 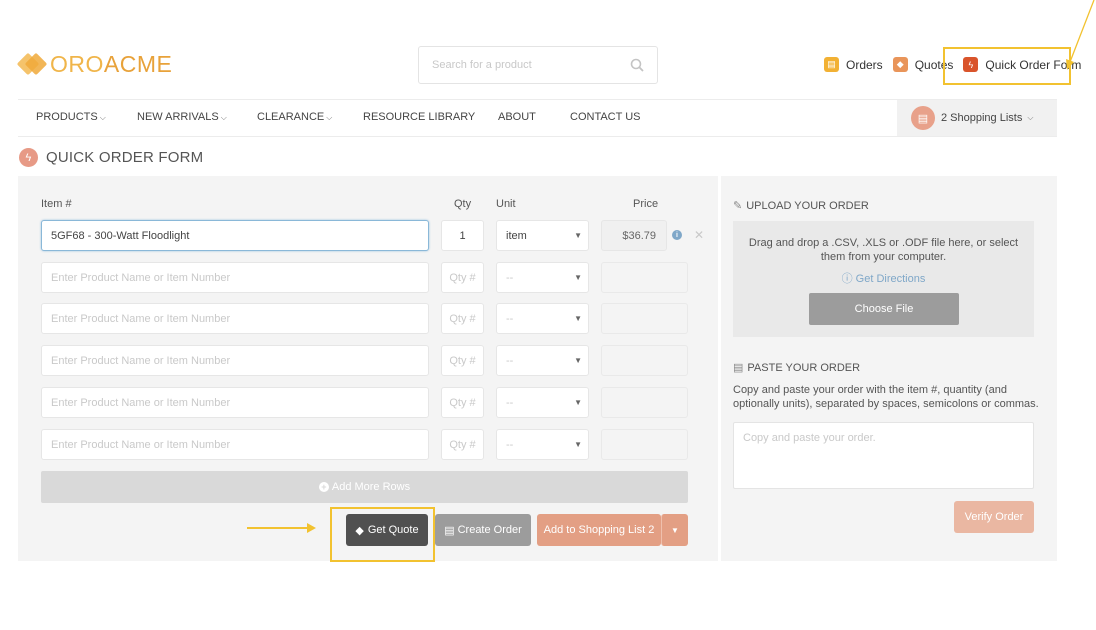 What do you see at coordinates (1080, 35) in the screenshot?
I see `annotation-arrow-top` at bounding box center [1080, 35].